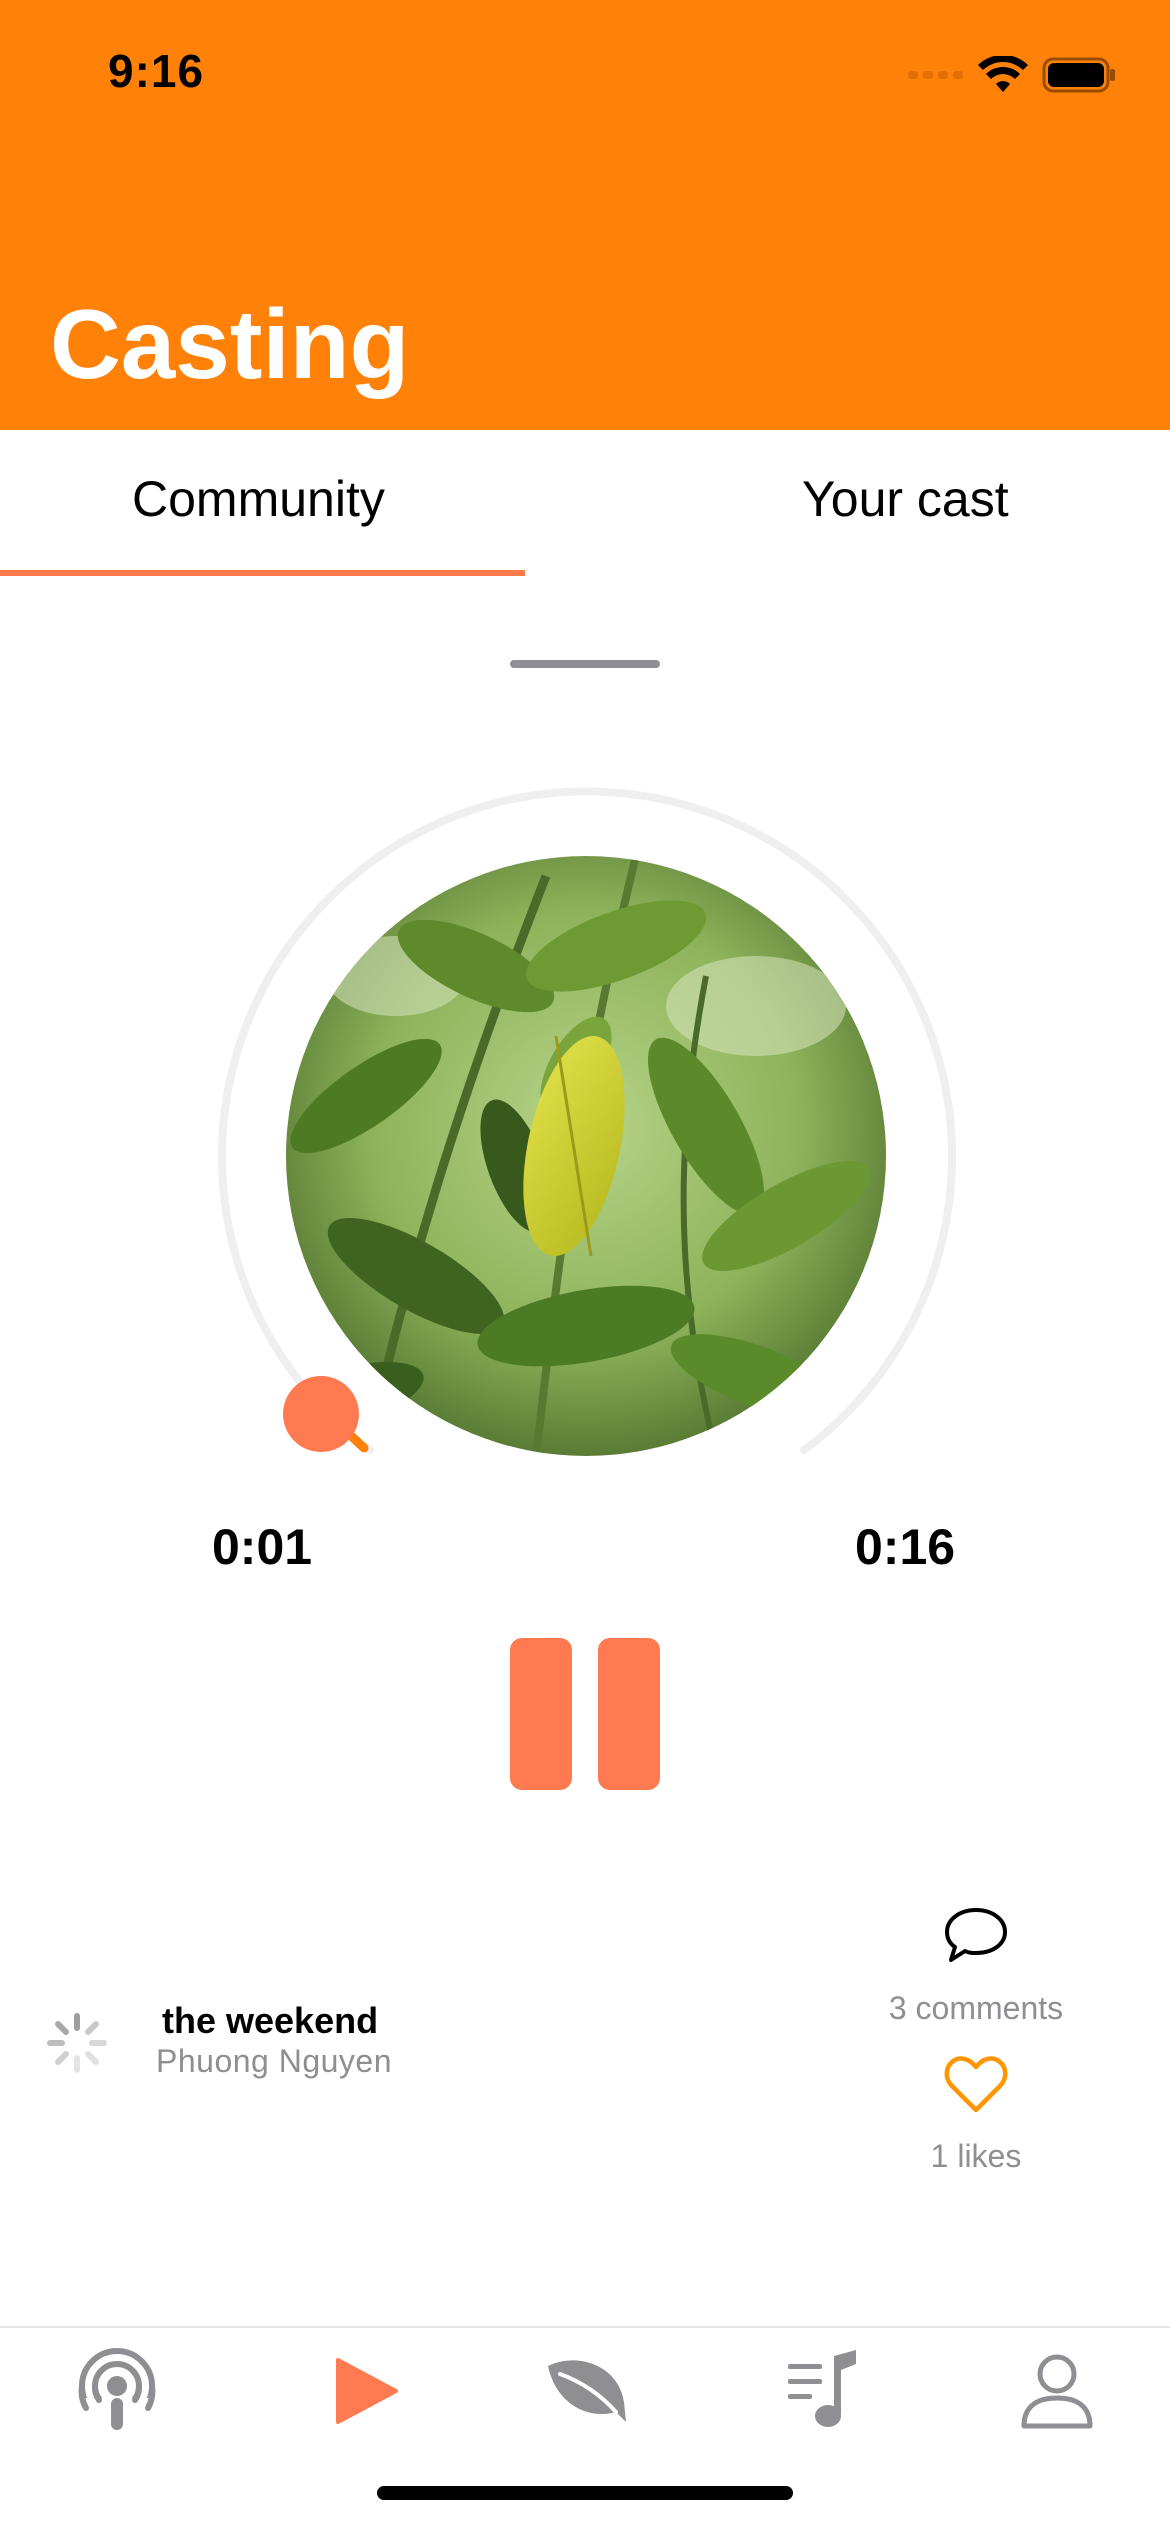 The width and height of the screenshot is (1170, 2532). Describe the element at coordinates (585, 2327) in the screenshot. I see `tab-bar-divider` at that location.